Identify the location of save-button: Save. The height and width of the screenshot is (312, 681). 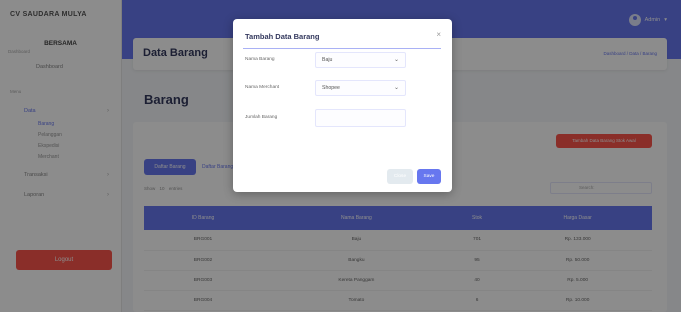
(429, 176).